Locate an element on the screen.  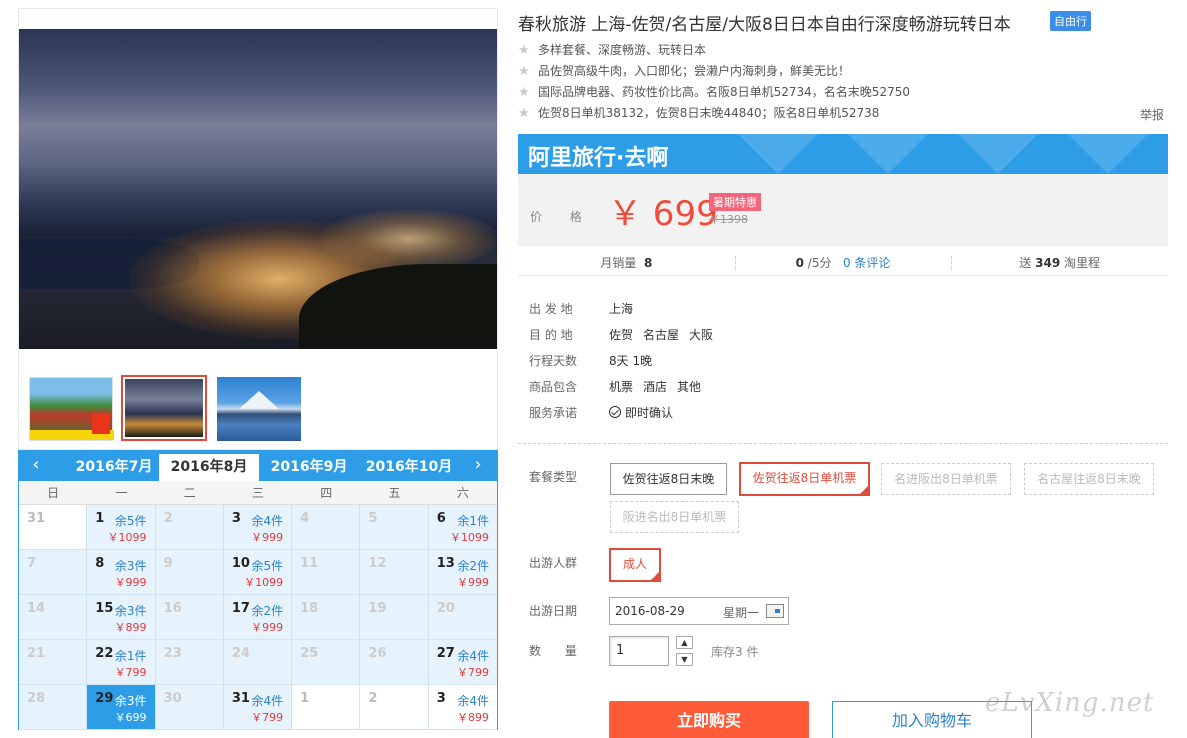
calendar-day-cell: 13 余2件 ￥999 is located at coordinates (462, 572).